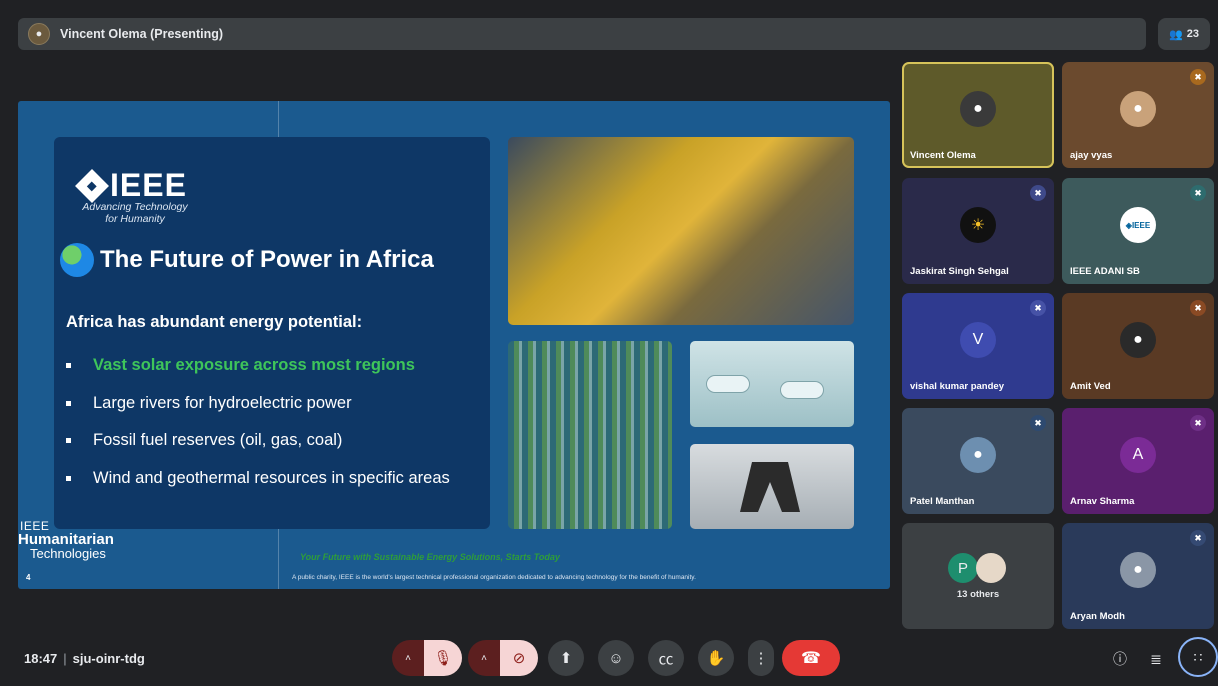  I want to click on present-screen-button: ⬆, so click(566, 658).